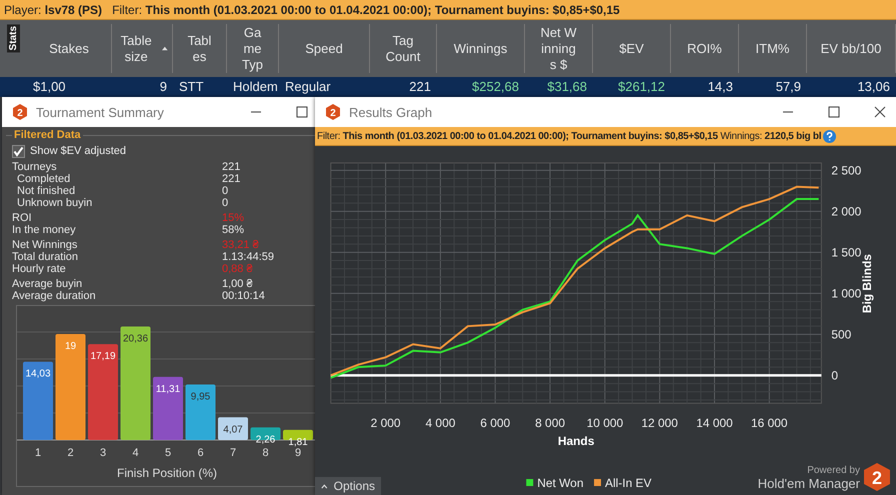 The height and width of the screenshot is (495, 896). Describe the element at coordinates (714, 423) in the screenshot. I see `tick-label: 14 000` at that location.